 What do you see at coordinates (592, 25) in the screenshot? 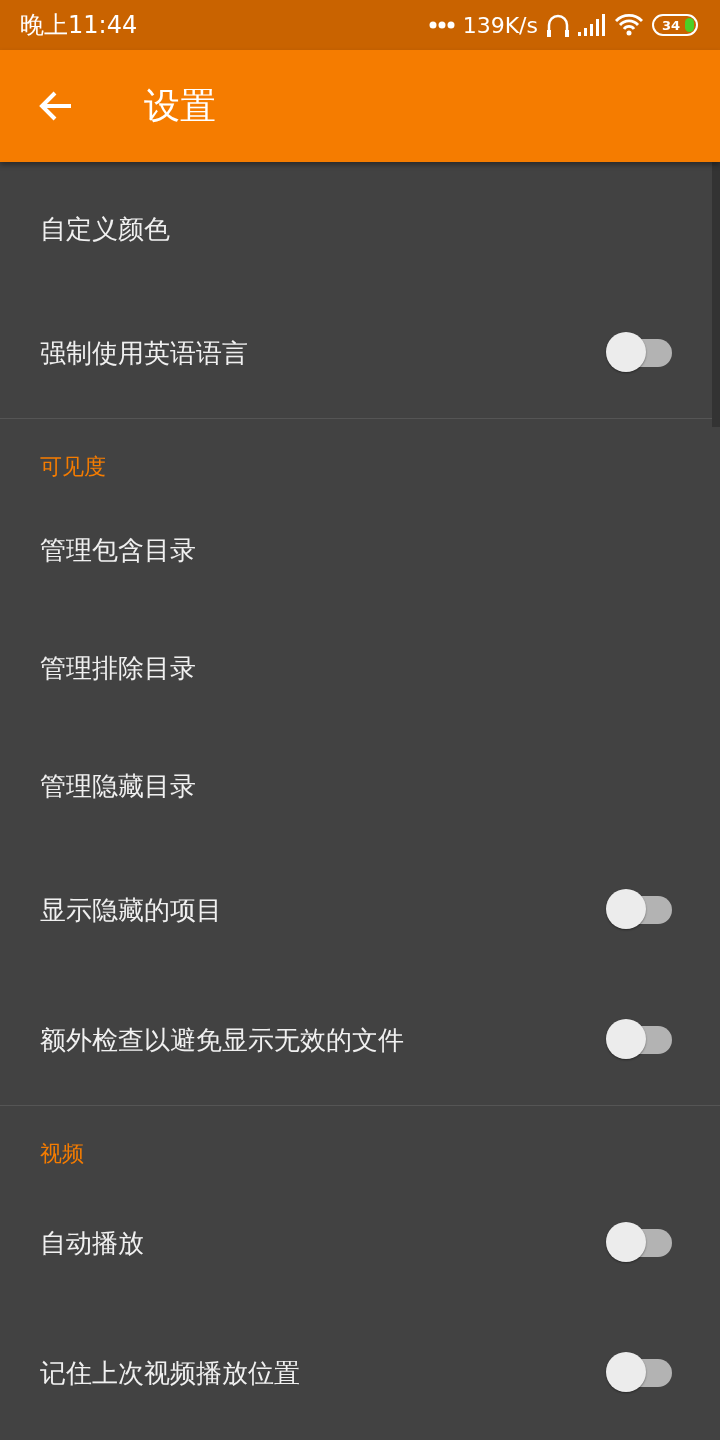
I see `signal-icon` at bounding box center [592, 25].